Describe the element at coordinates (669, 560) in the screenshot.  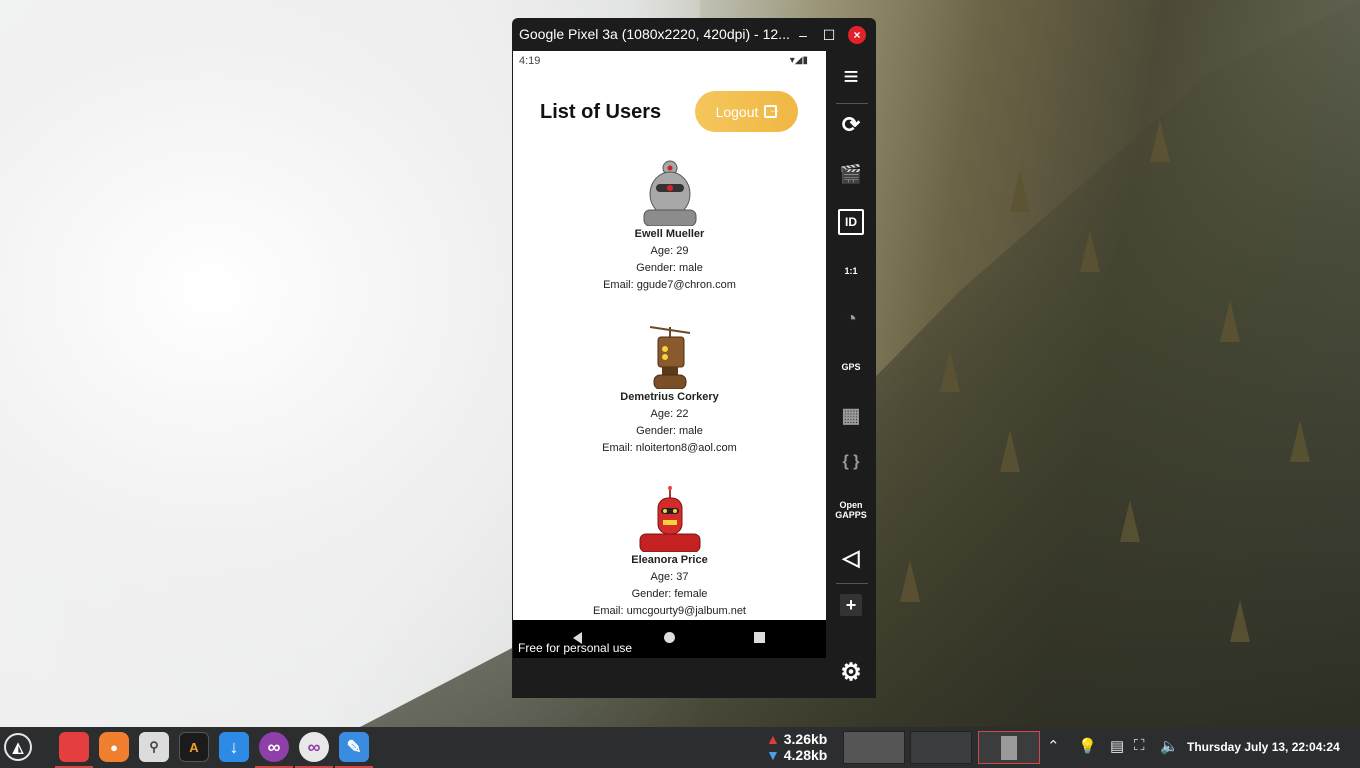
I see `user-name: Eleanora Price` at that location.